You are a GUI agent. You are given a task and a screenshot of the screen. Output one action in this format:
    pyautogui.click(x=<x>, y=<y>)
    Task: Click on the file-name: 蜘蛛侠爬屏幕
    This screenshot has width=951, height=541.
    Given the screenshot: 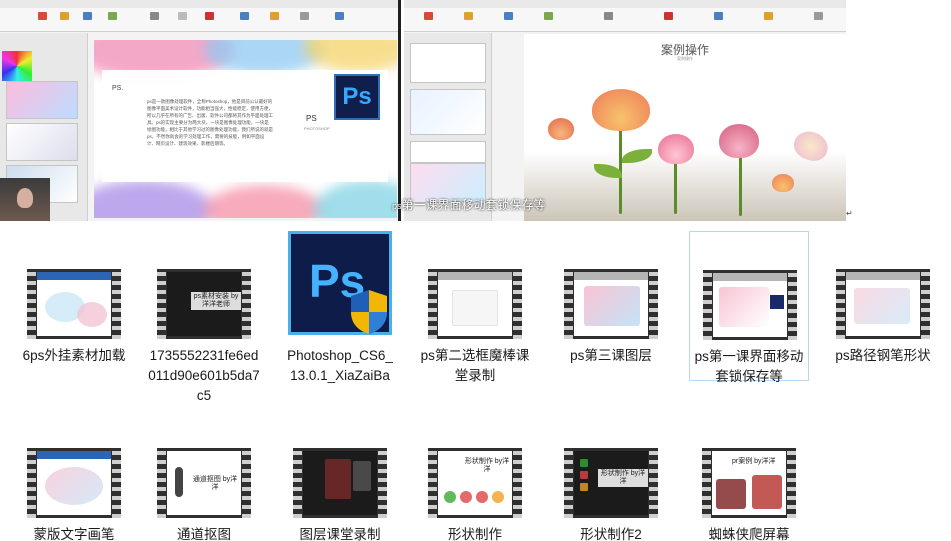 What is the action you would take?
    pyautogui.click(x=749, y=534)
    